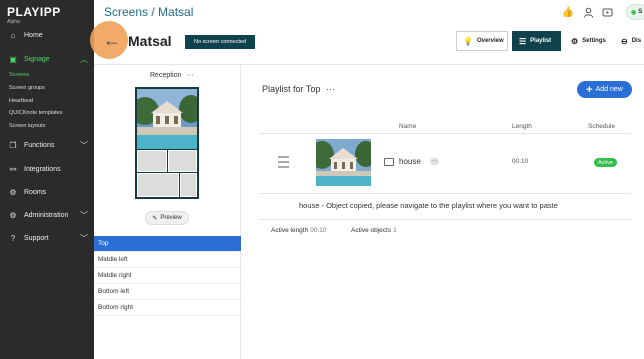 This screenshot has width=644, height=359. I want to click on s-button: ◉ S, so click(635, 12).